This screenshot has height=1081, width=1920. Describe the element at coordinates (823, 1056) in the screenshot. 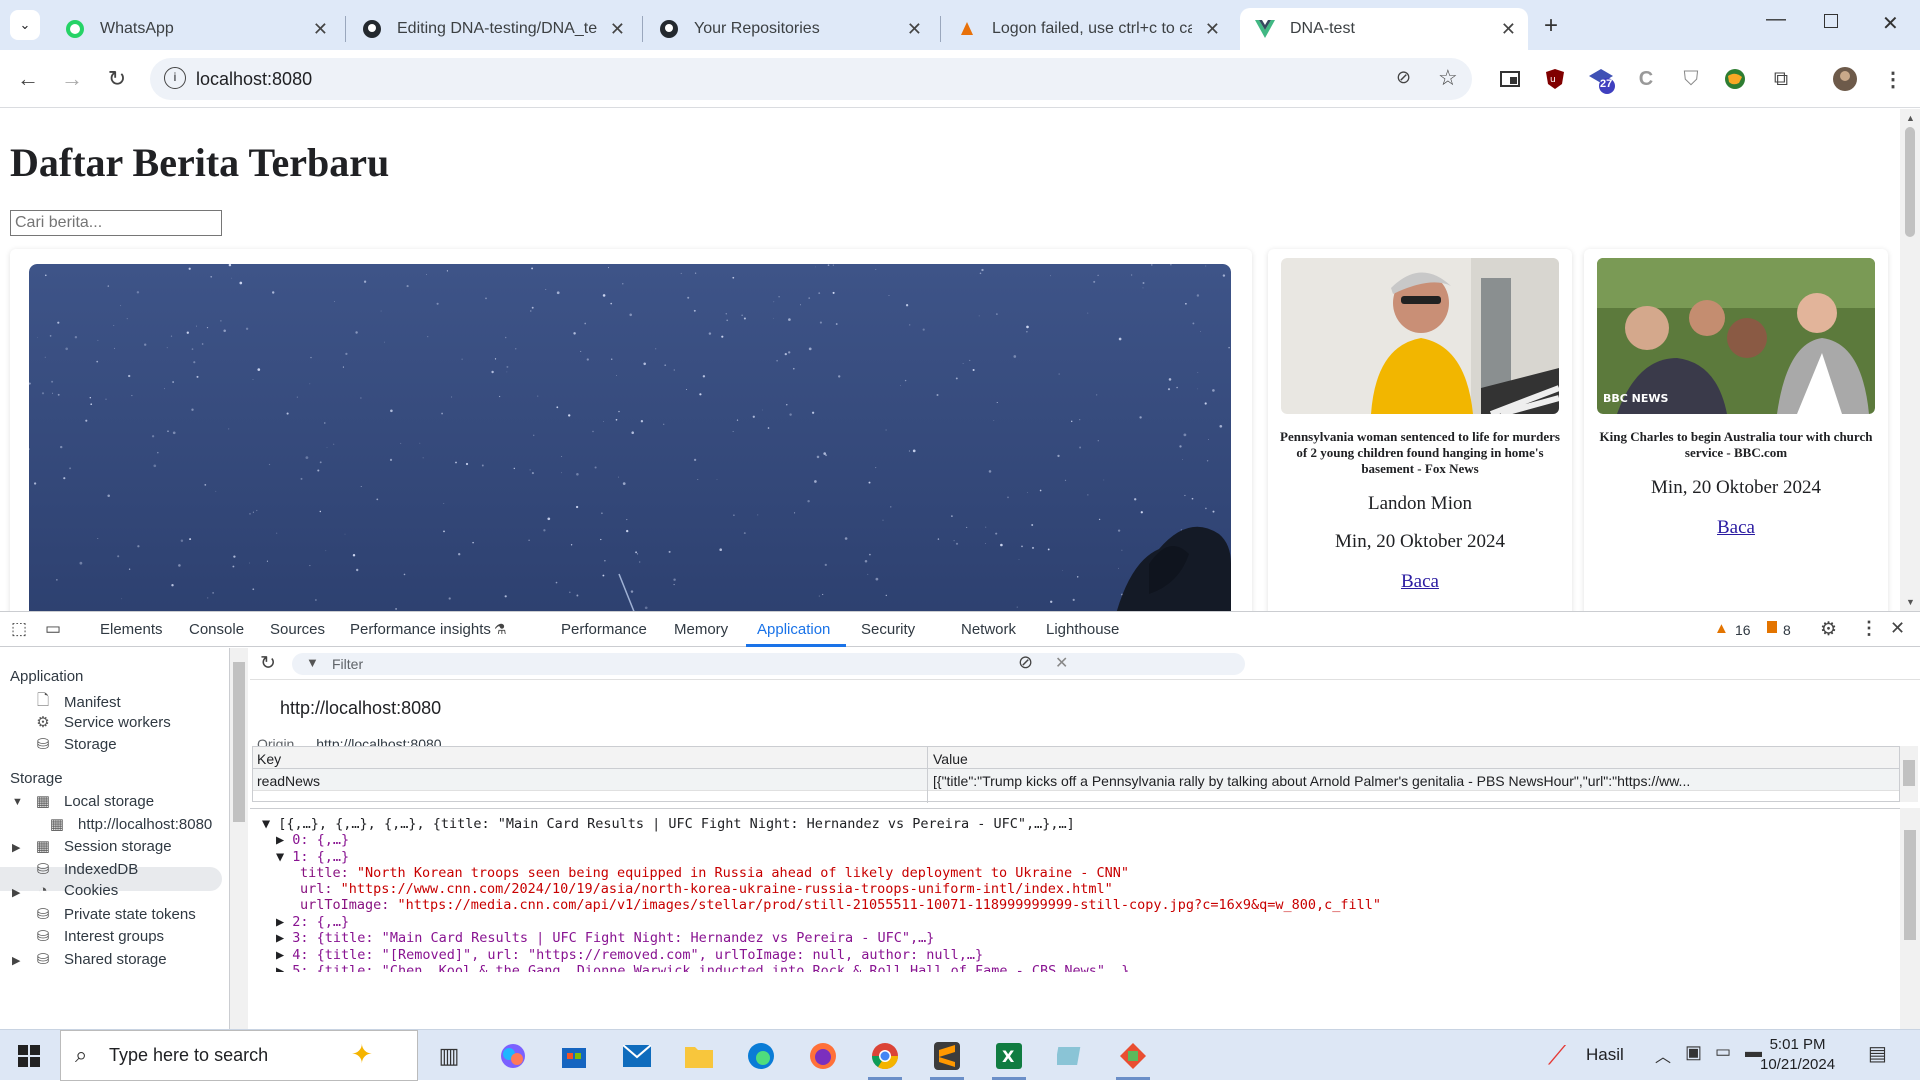

I see `firefox-icon` at that location.